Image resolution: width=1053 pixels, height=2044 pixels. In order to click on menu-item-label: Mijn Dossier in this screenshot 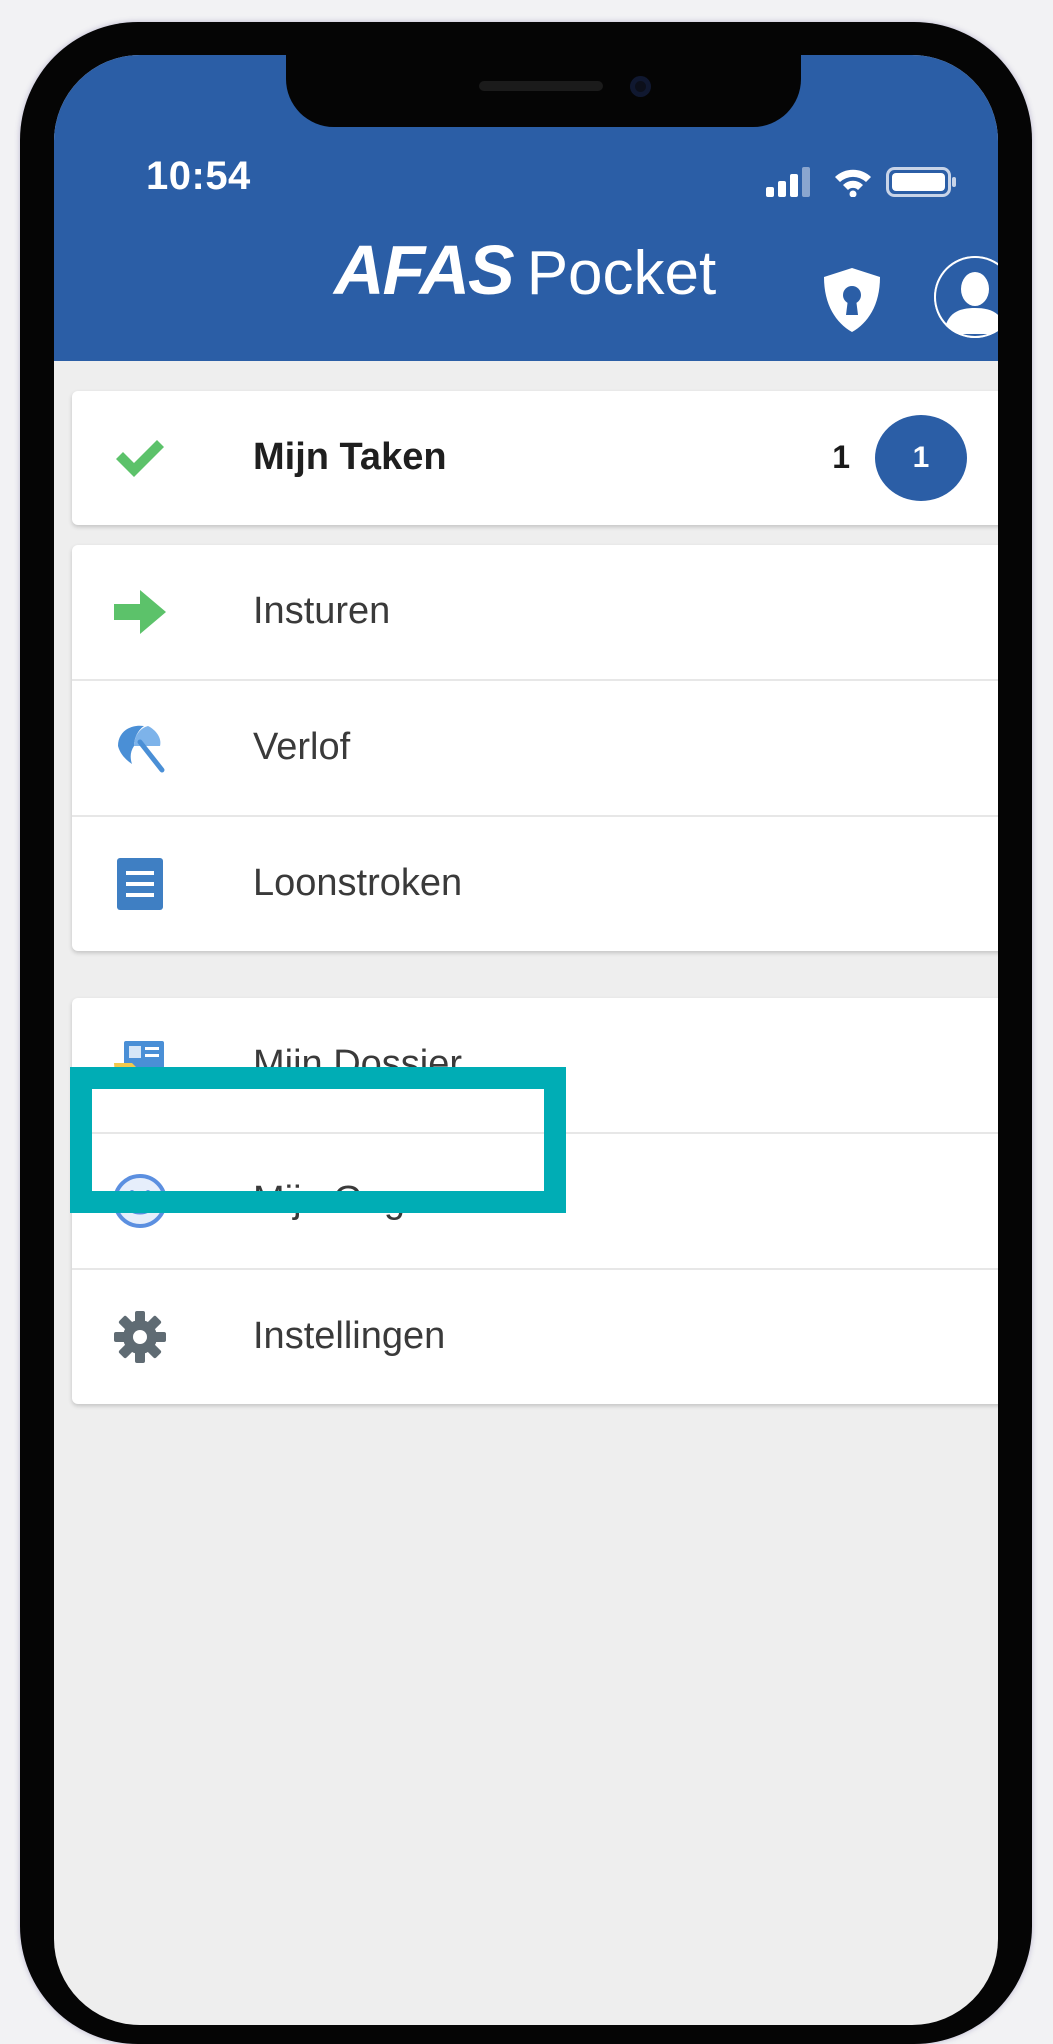, I will do `click(358, 1064)`.